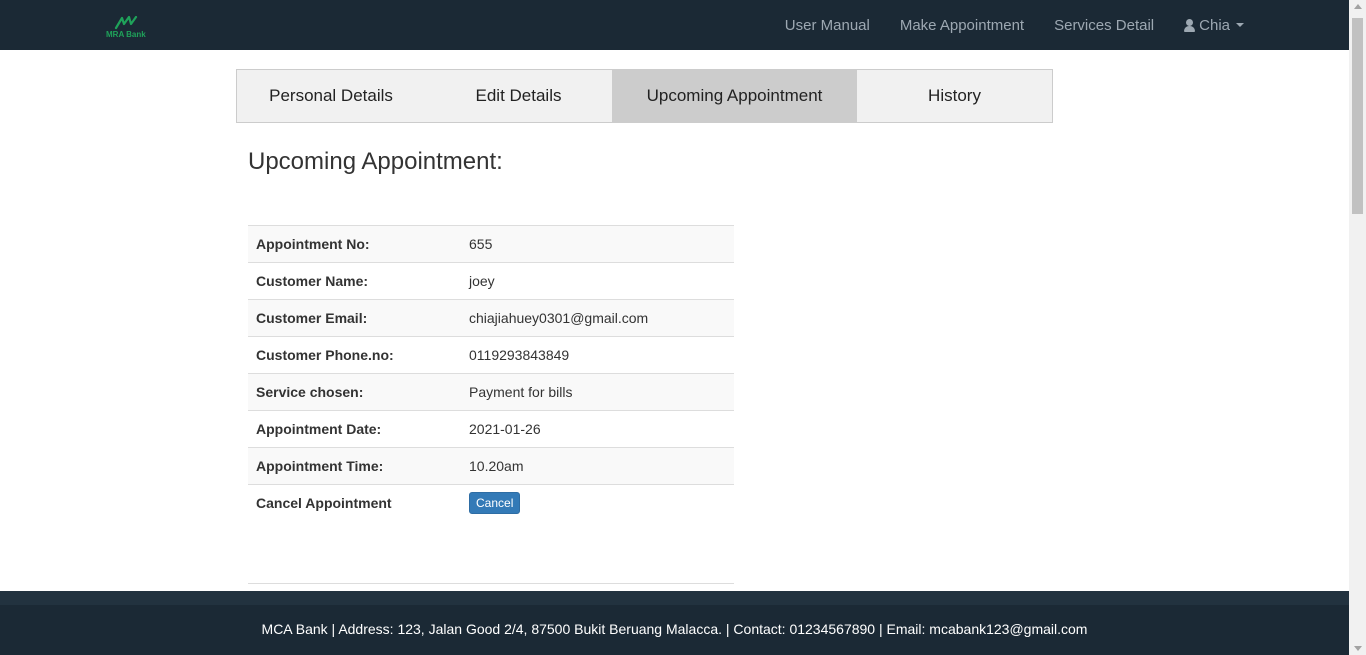  Describe the element at coordinates (674, 598) in the screenshot. I see `footer-band` at that location.